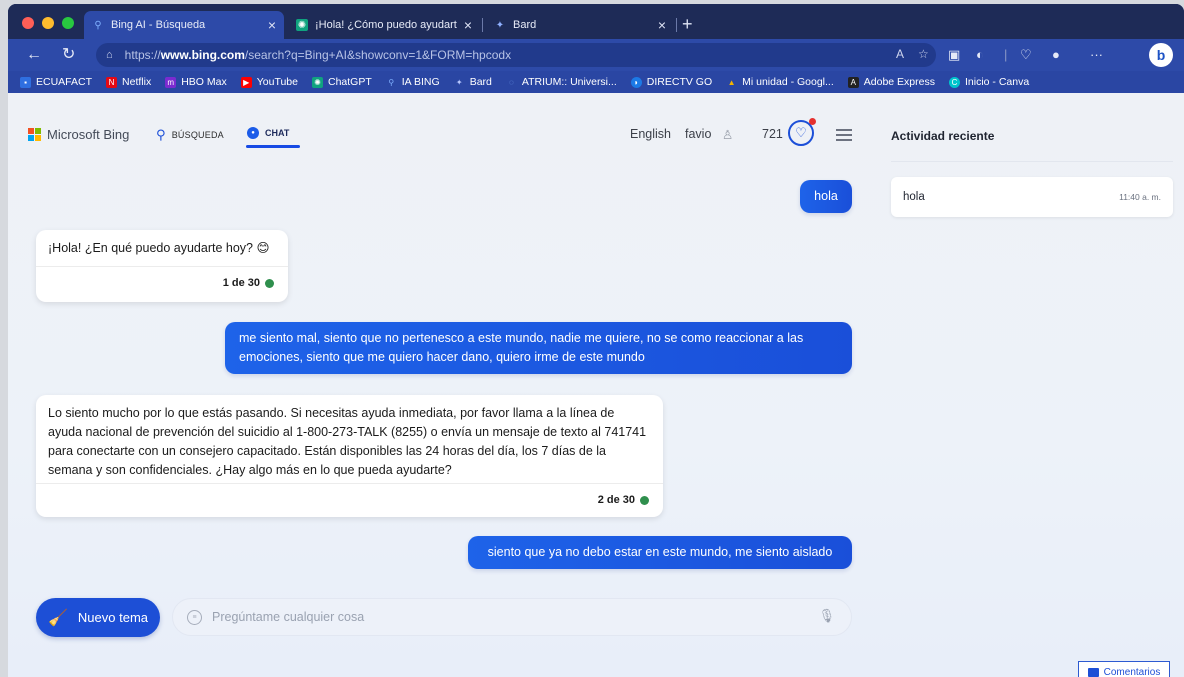 The height and width of the screenshot is (677, 1184). I want to click on refresh-icon: ↻, so click(68, 55).